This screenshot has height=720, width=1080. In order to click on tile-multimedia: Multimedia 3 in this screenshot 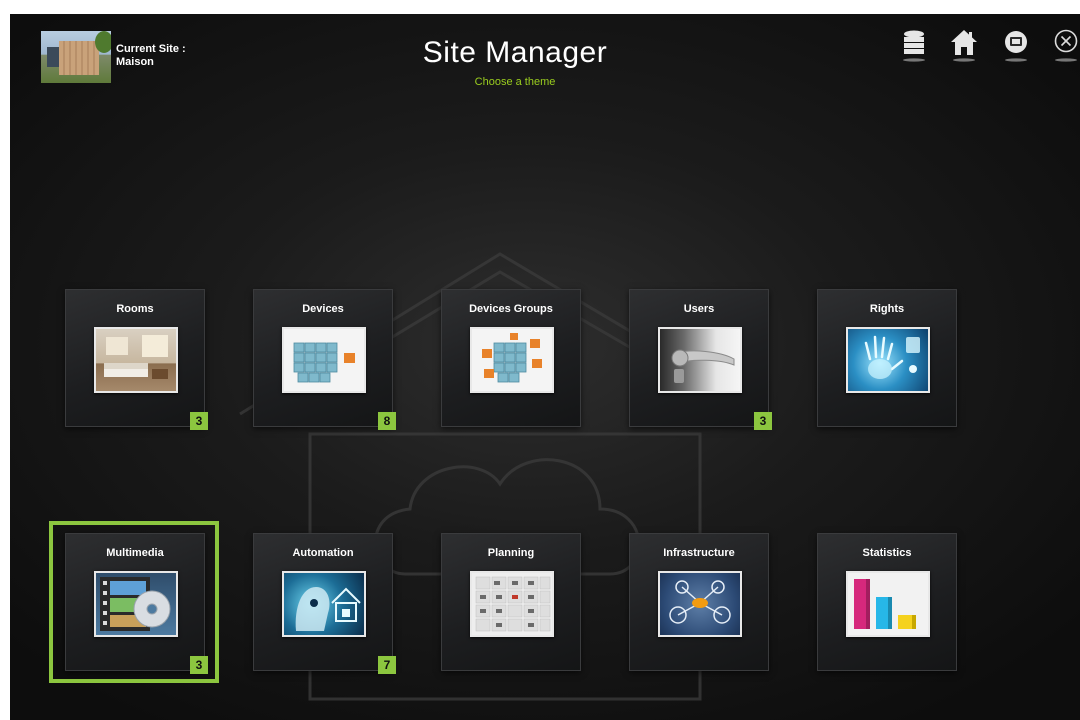, I will do `click(136, 603)`.